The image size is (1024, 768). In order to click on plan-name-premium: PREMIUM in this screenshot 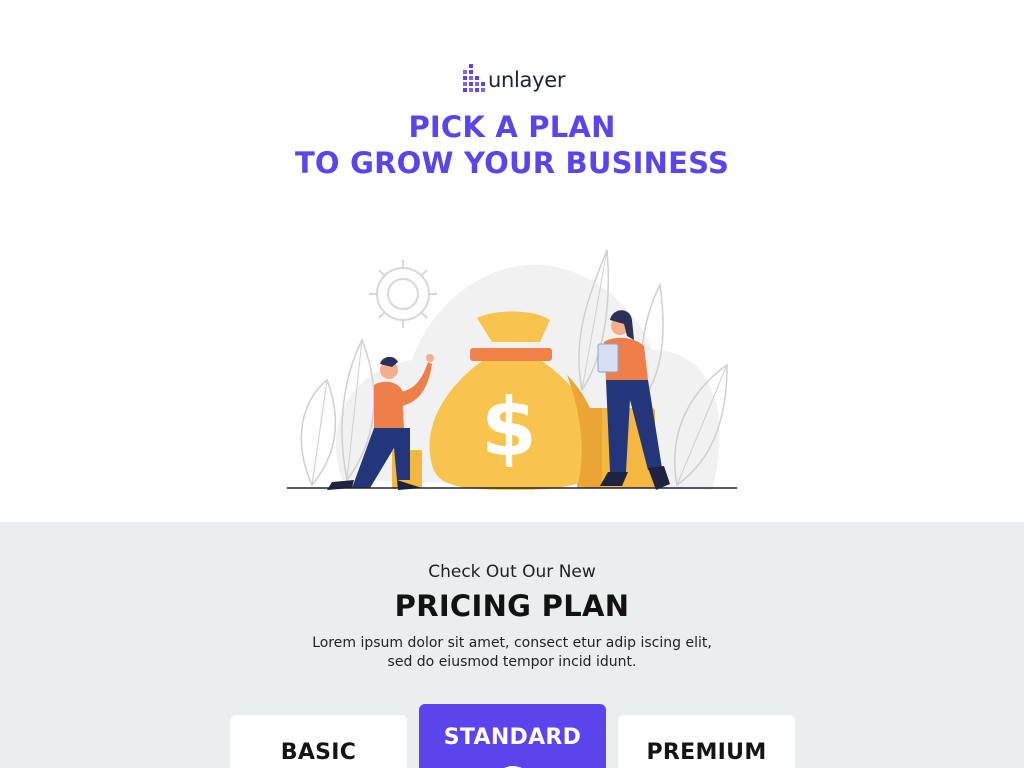, I will do `click(706, 752)`.